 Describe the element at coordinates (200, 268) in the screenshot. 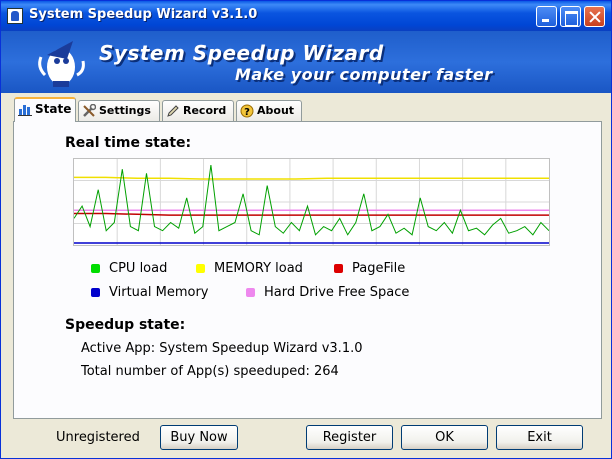

I see `legend-memory-swatch` at that location.